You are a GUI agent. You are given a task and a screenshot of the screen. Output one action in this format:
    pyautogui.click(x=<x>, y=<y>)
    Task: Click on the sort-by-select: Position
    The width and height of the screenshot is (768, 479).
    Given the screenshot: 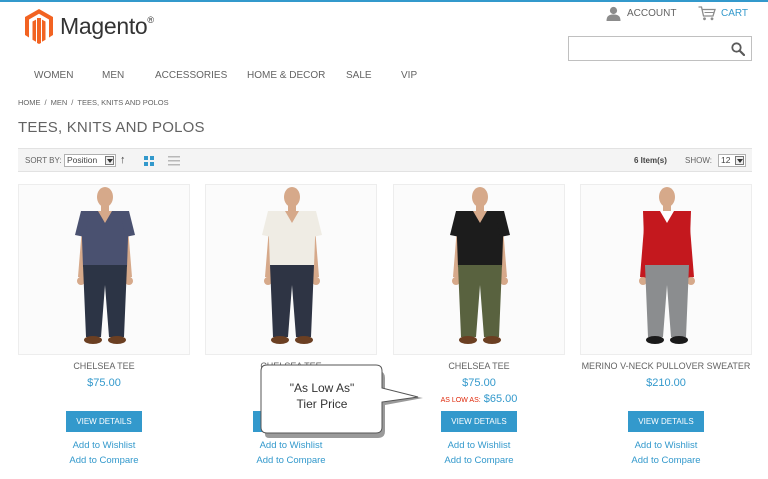 What is the action you would take?
    pyautogui.click(x=90, y=160)
    